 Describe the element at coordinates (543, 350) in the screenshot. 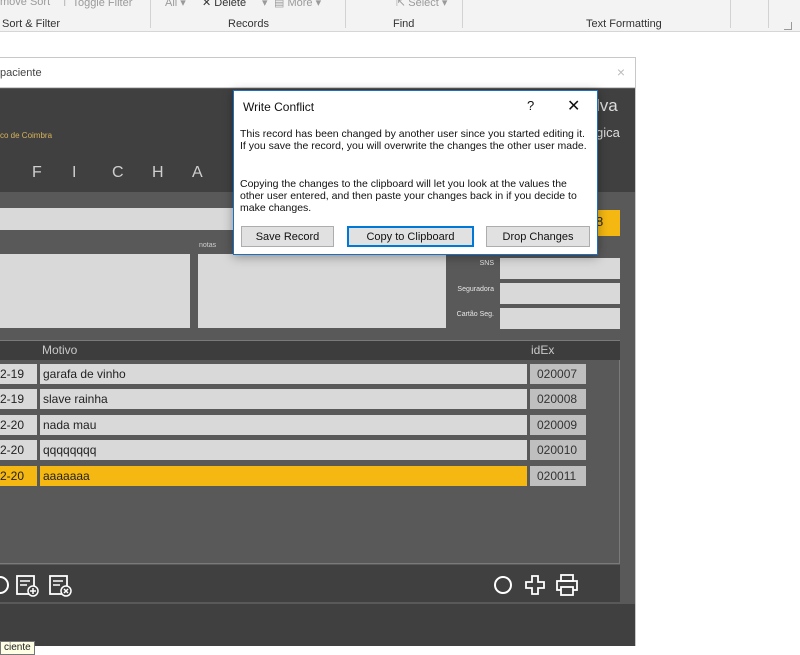

I see `idex-column-header: idEx` at that location.